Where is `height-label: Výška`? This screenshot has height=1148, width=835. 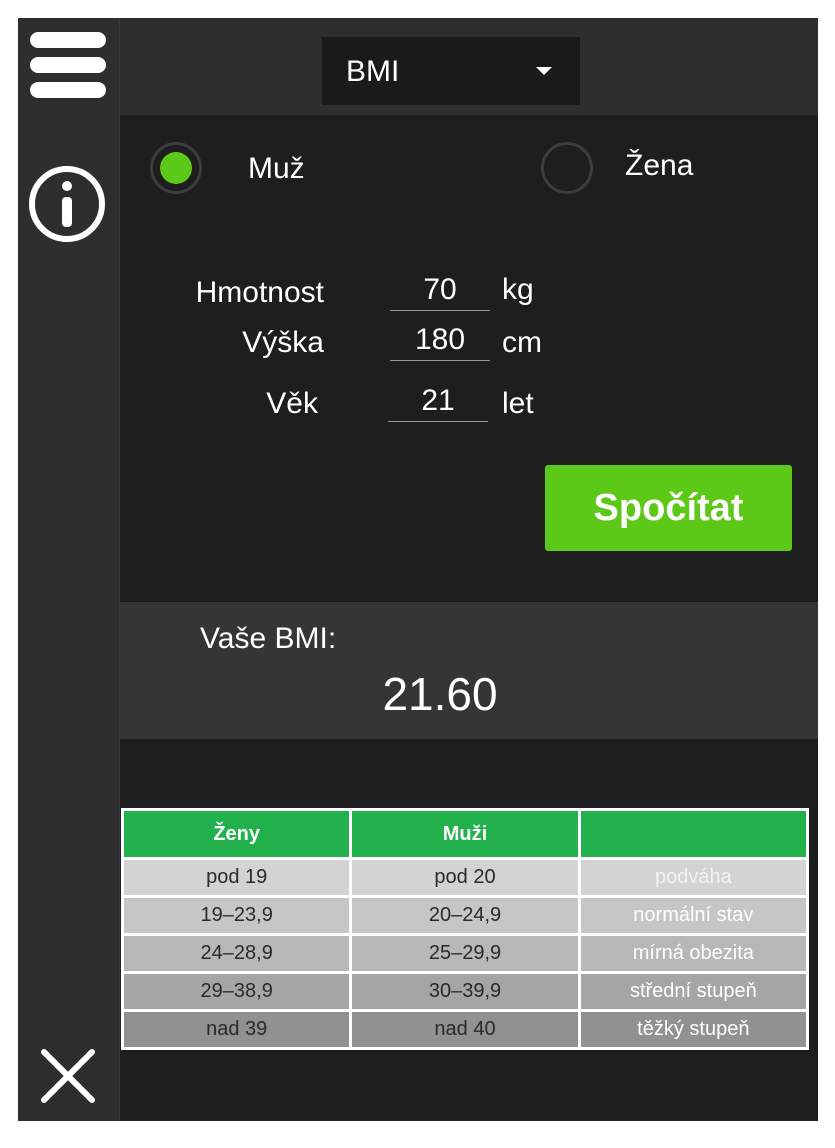
height-label: Výška is located at coordinates (283, 342).